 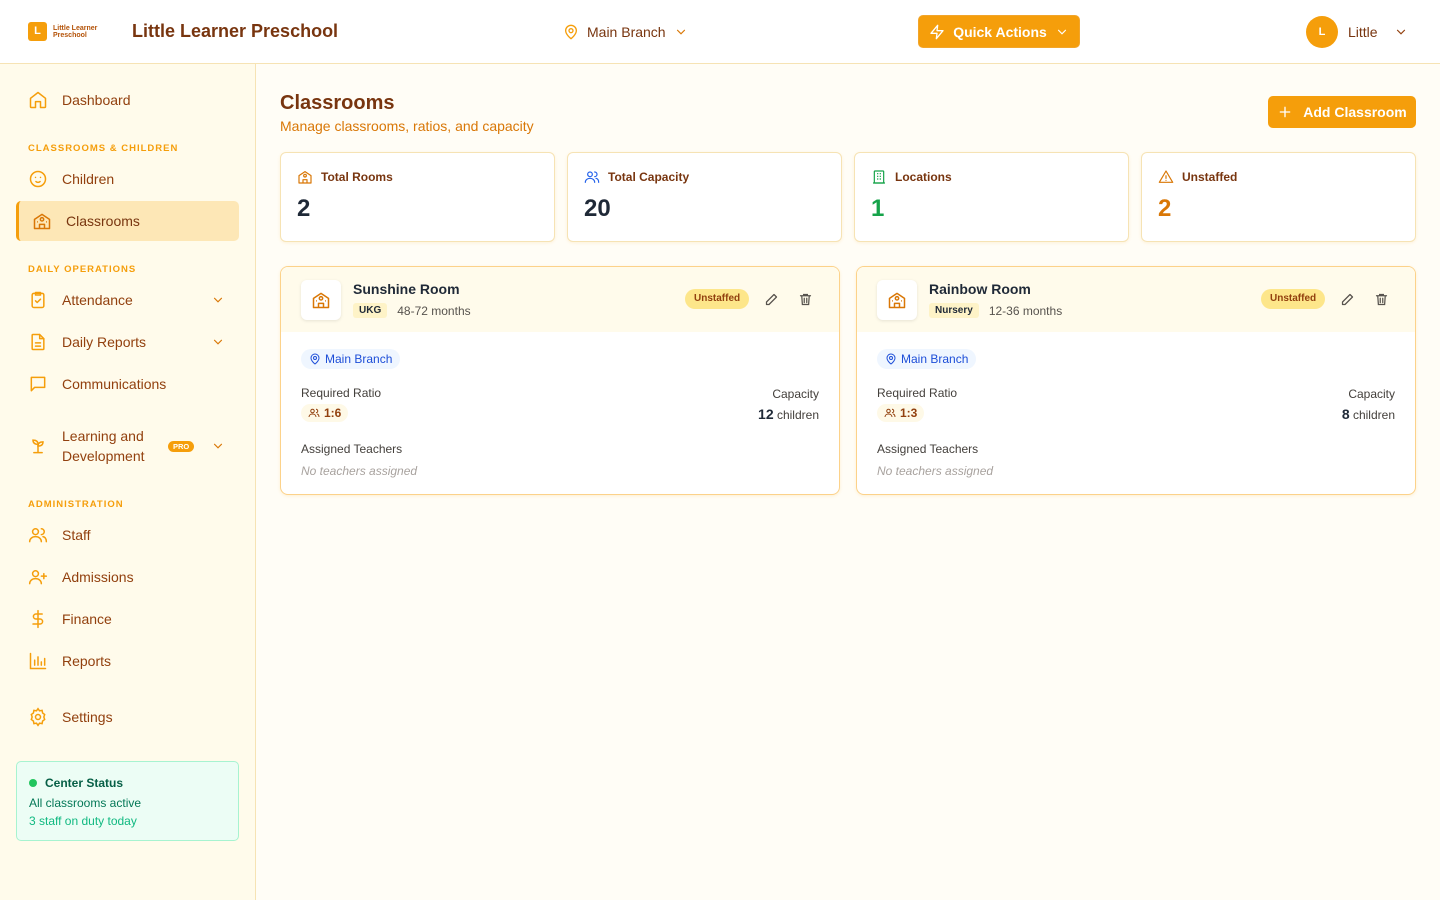 I want to click on stat-label: Locations, so click(x=923, y=177).